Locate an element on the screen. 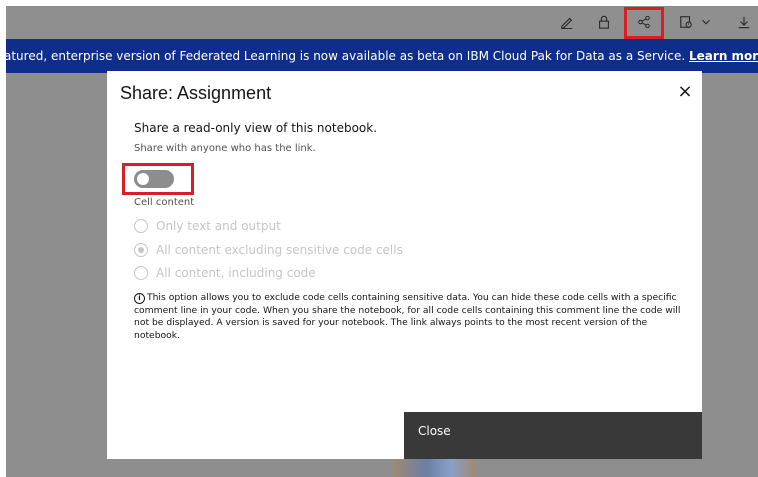  radio-option-all-content: All content, including code is located at coordinates (225, 273).